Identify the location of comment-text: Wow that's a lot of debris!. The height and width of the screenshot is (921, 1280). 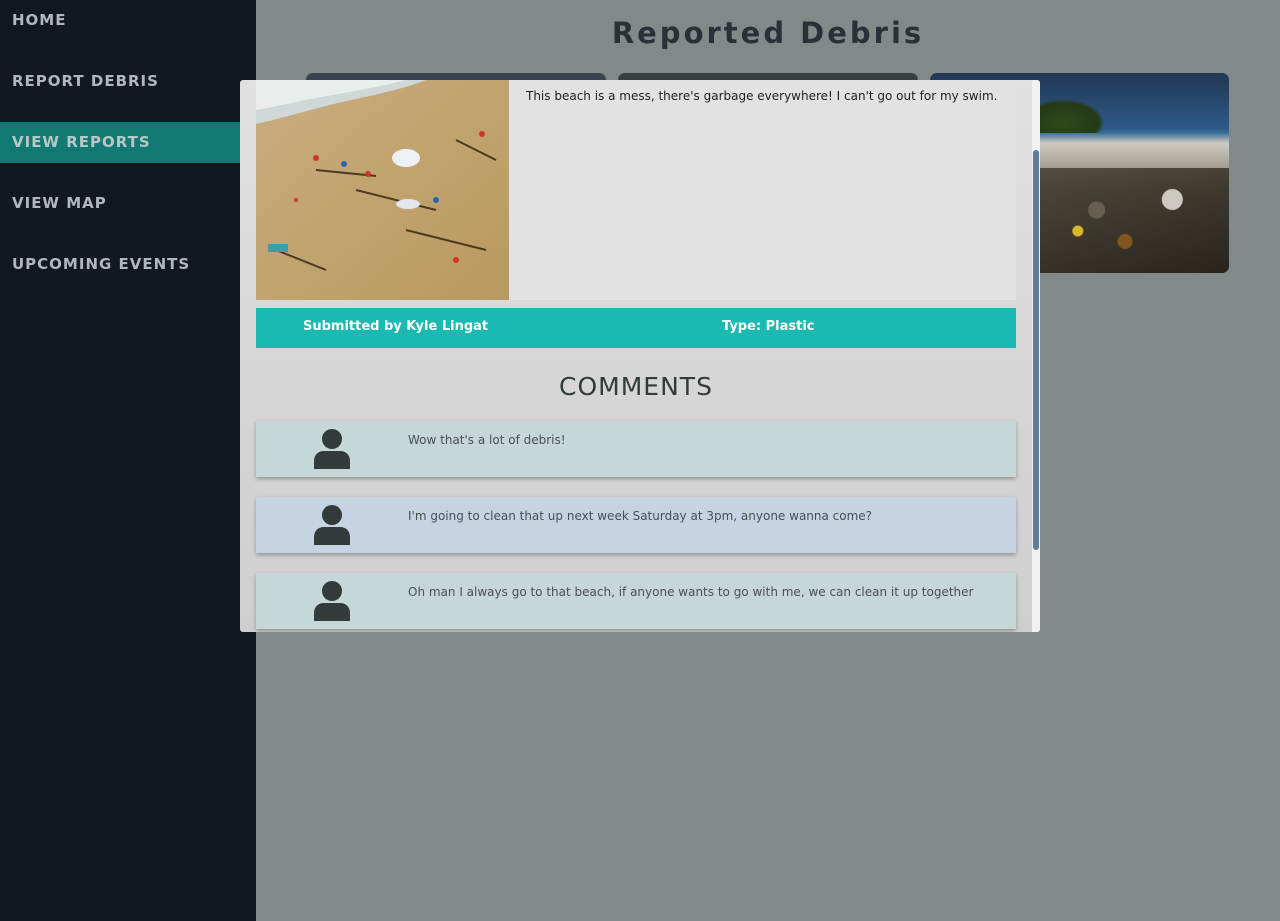
(487, 440).